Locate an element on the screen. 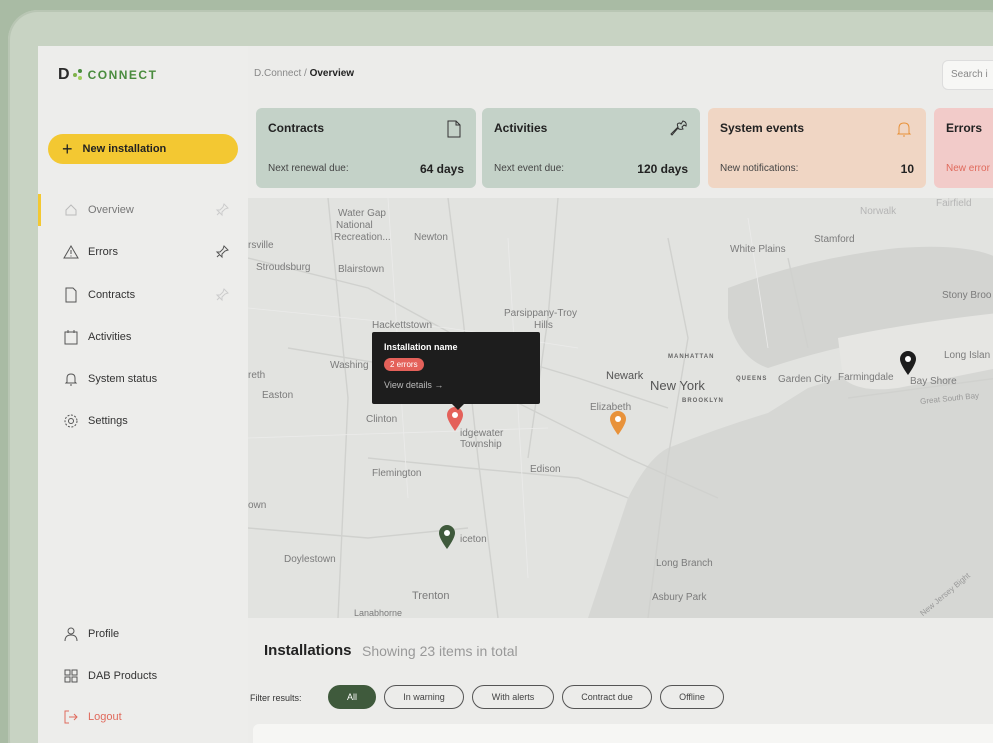 This screenshot has height=743, width=993. map-label: Hills is located at coordinates (543, 325).